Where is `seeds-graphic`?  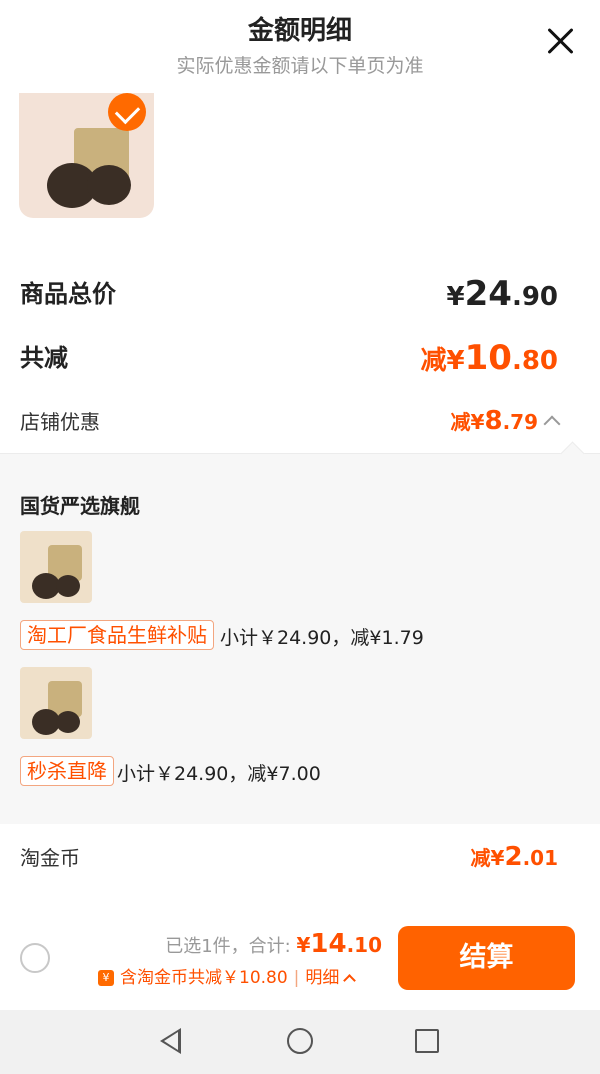
seeds-graphic is located at coordinates (109, 185).